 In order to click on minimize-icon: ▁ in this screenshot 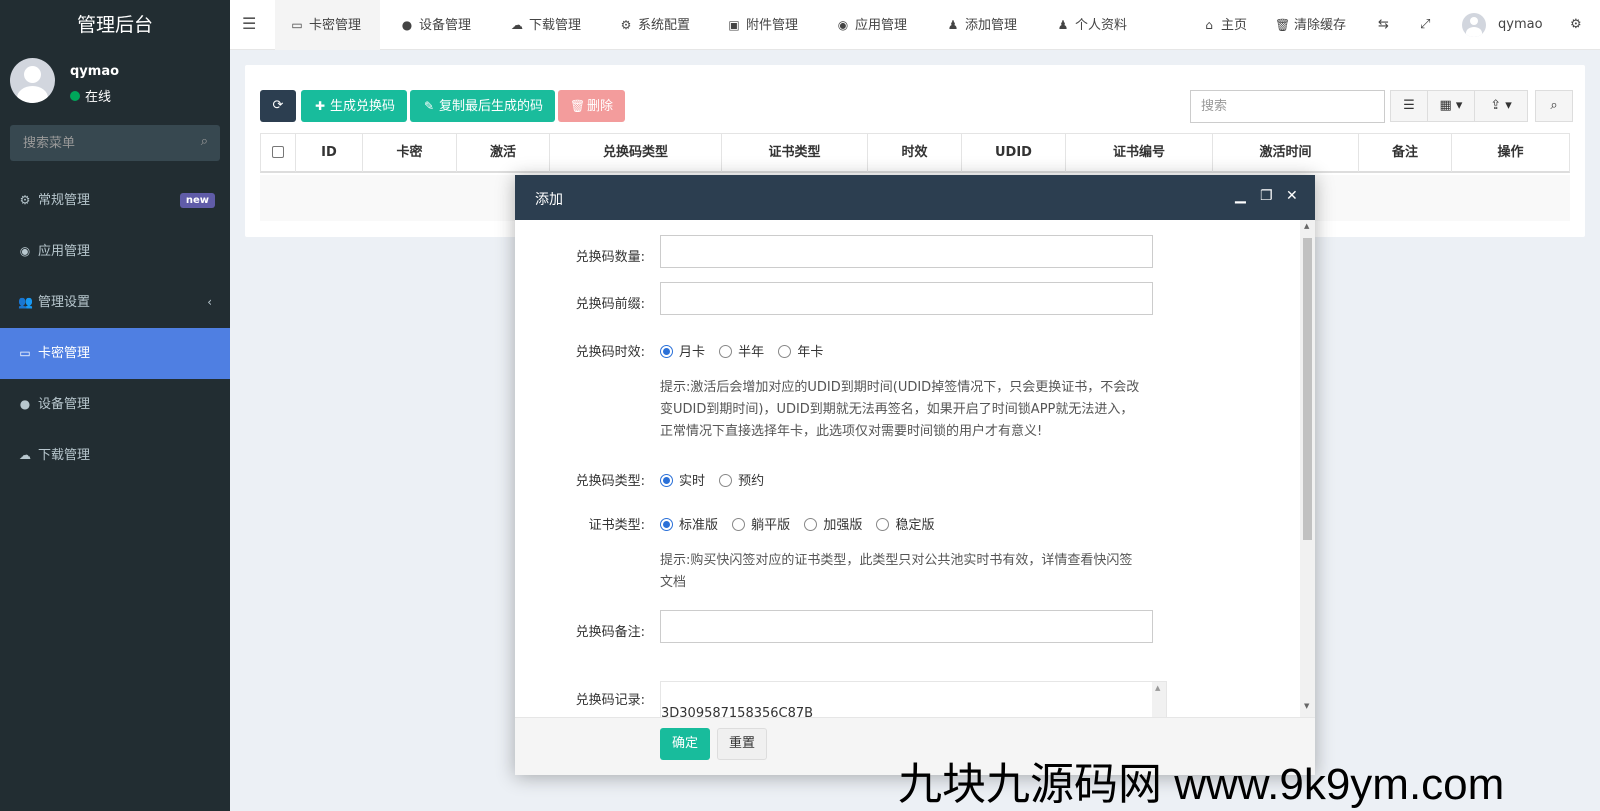, I will do `click(1240, 196)`.